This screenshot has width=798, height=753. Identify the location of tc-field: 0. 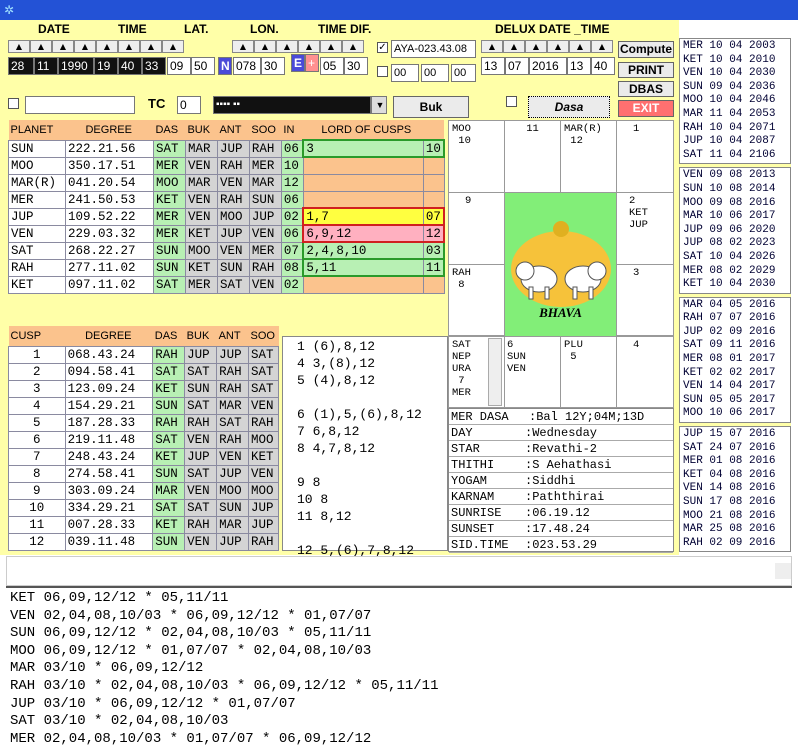
(189, 105).